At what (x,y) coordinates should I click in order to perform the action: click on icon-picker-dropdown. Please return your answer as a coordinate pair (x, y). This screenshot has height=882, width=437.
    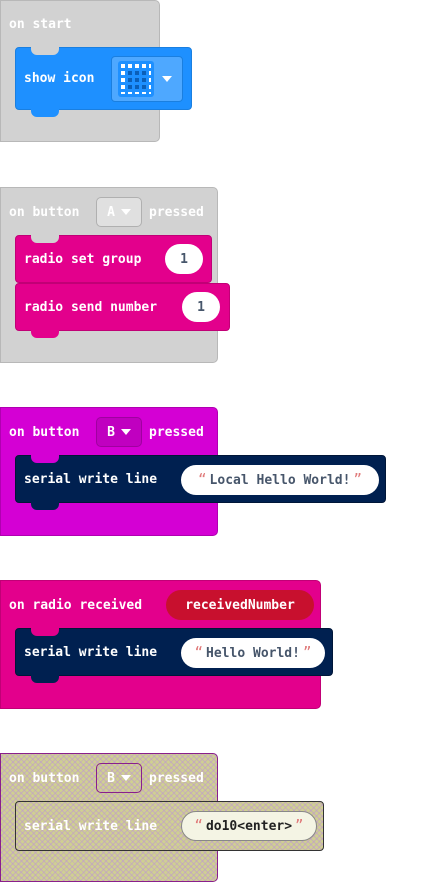
    Looking at the image, I should click on (147, 79).